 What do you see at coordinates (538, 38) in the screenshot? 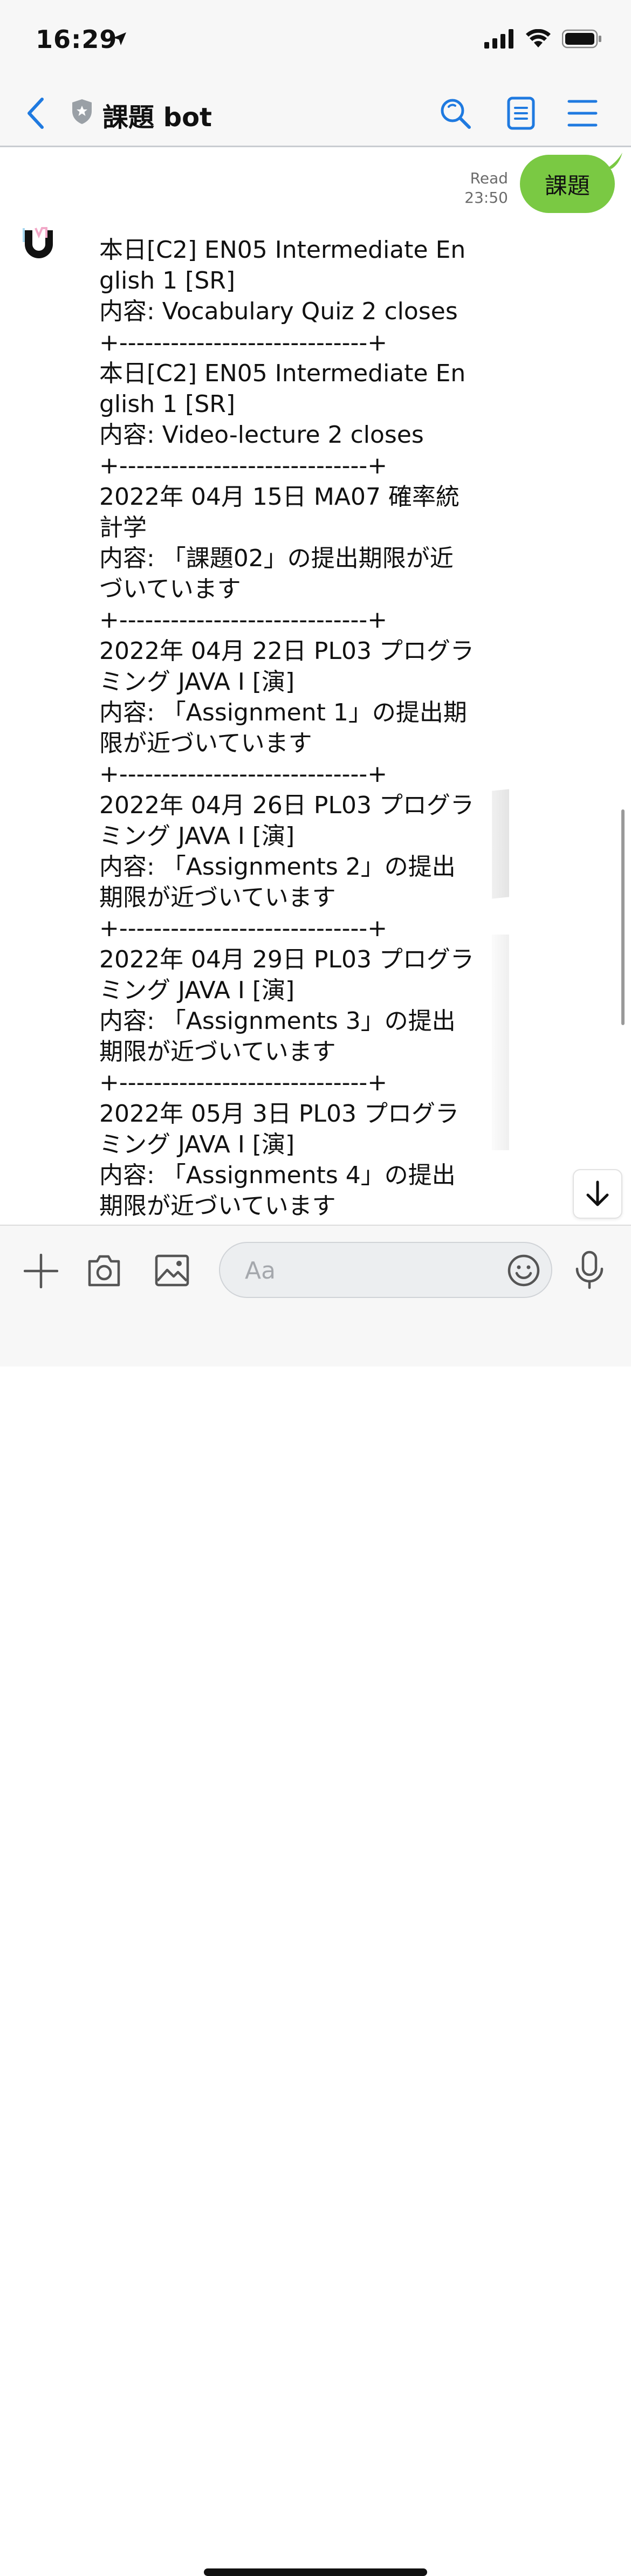
I see `wifi-icon` at bounding box center [538, 38].